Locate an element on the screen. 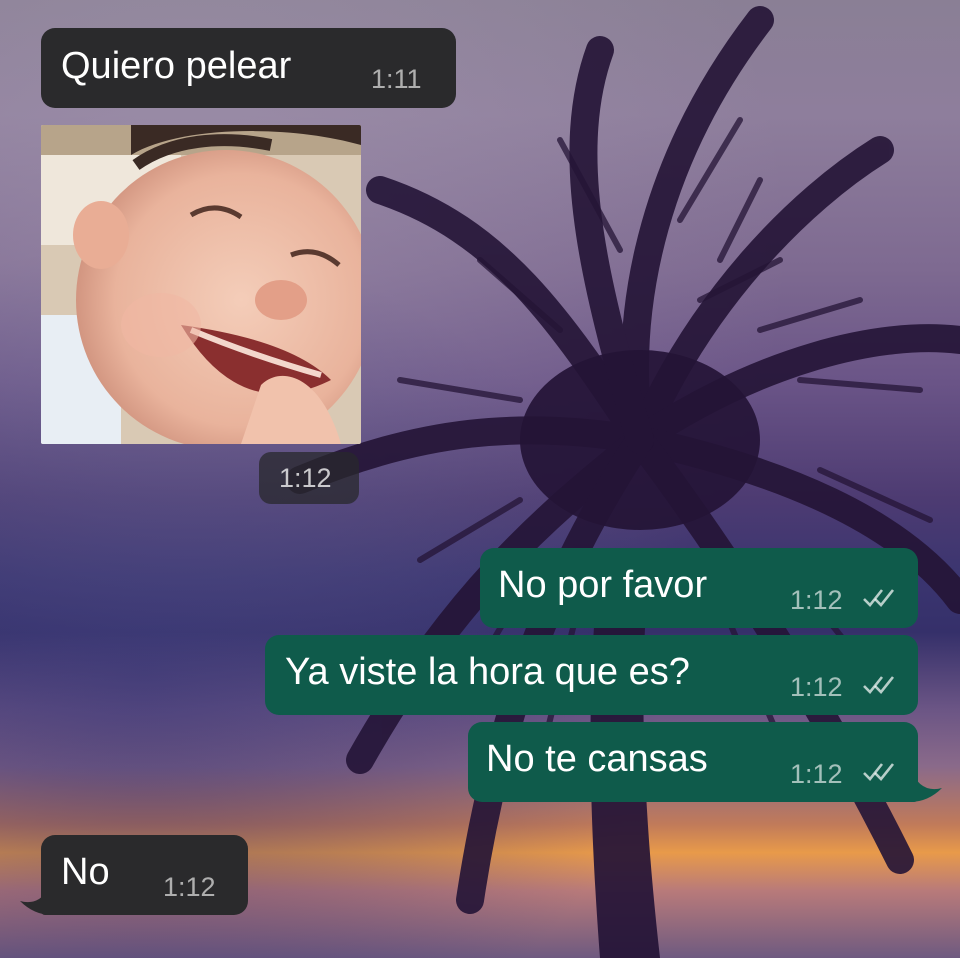  baby-photo-image is located at coordinates (201, 284).